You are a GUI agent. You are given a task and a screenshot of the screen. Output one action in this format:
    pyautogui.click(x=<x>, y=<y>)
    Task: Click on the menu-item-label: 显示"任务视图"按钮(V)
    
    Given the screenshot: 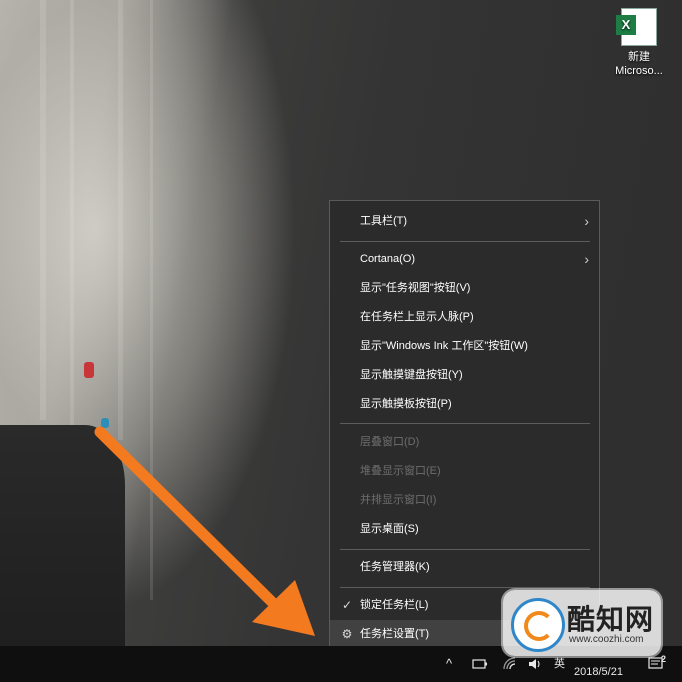 What is the action you would take?
    pyautogui.click(x=415, y=288)
    